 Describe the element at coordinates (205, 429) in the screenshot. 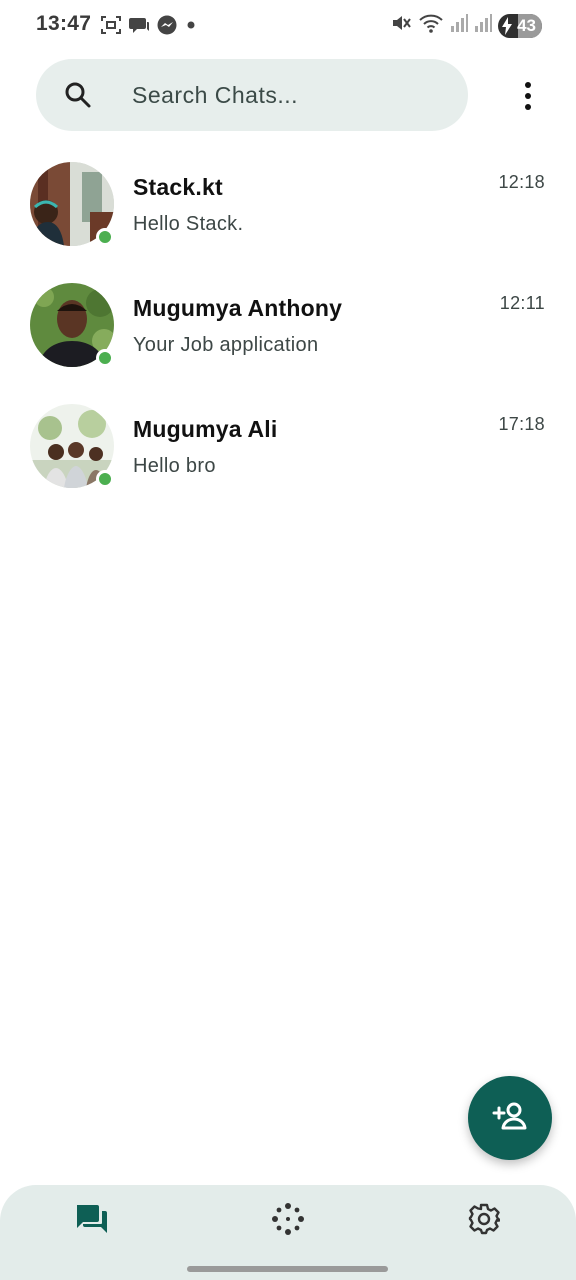

I see `chat-name: Mugumya Ali` at that location.